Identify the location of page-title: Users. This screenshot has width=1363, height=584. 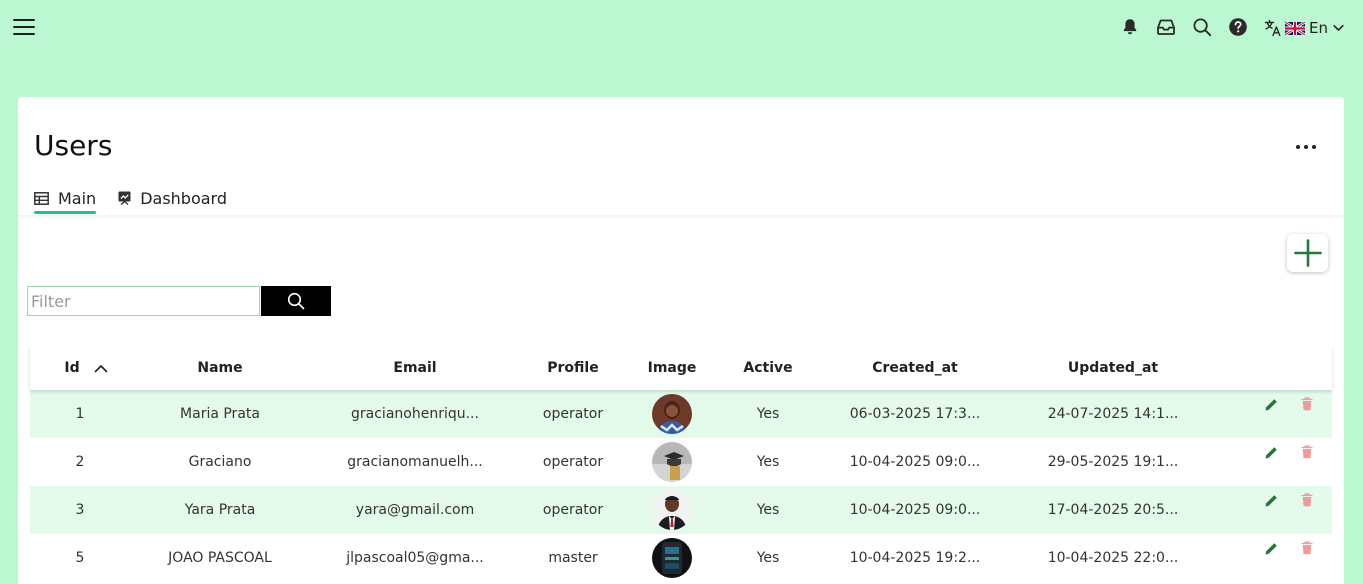
(73, 145).